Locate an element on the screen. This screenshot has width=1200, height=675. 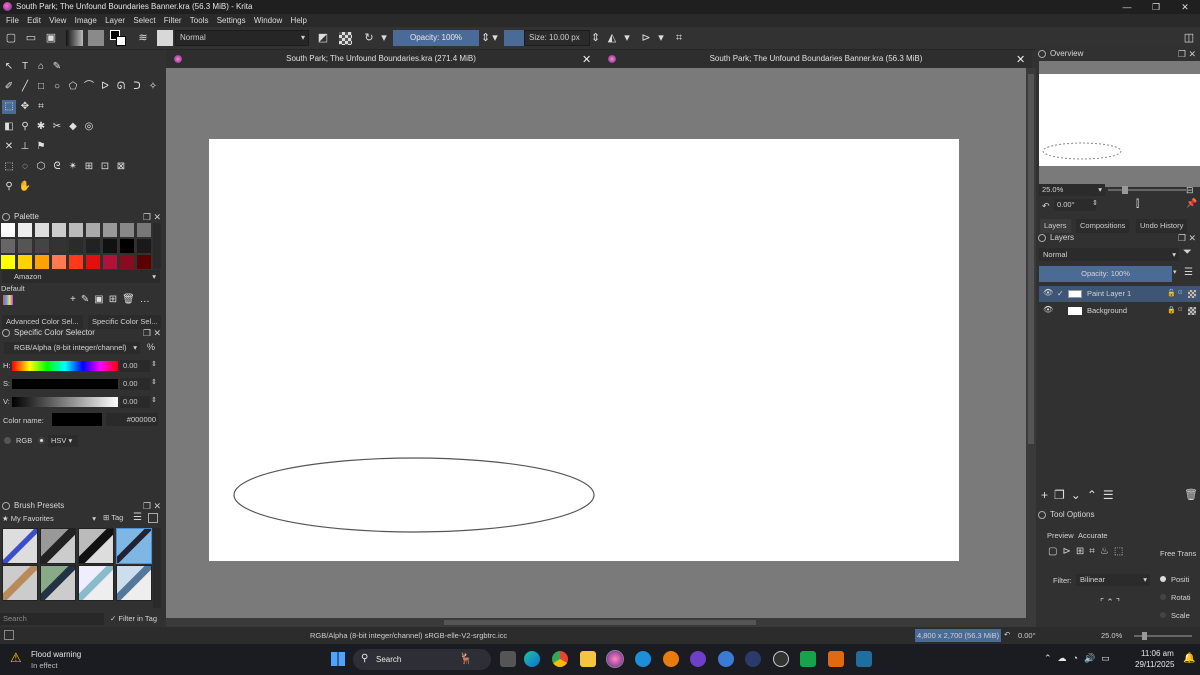
tag-button: ⊞ Tag is located at coordinates (113, 517).